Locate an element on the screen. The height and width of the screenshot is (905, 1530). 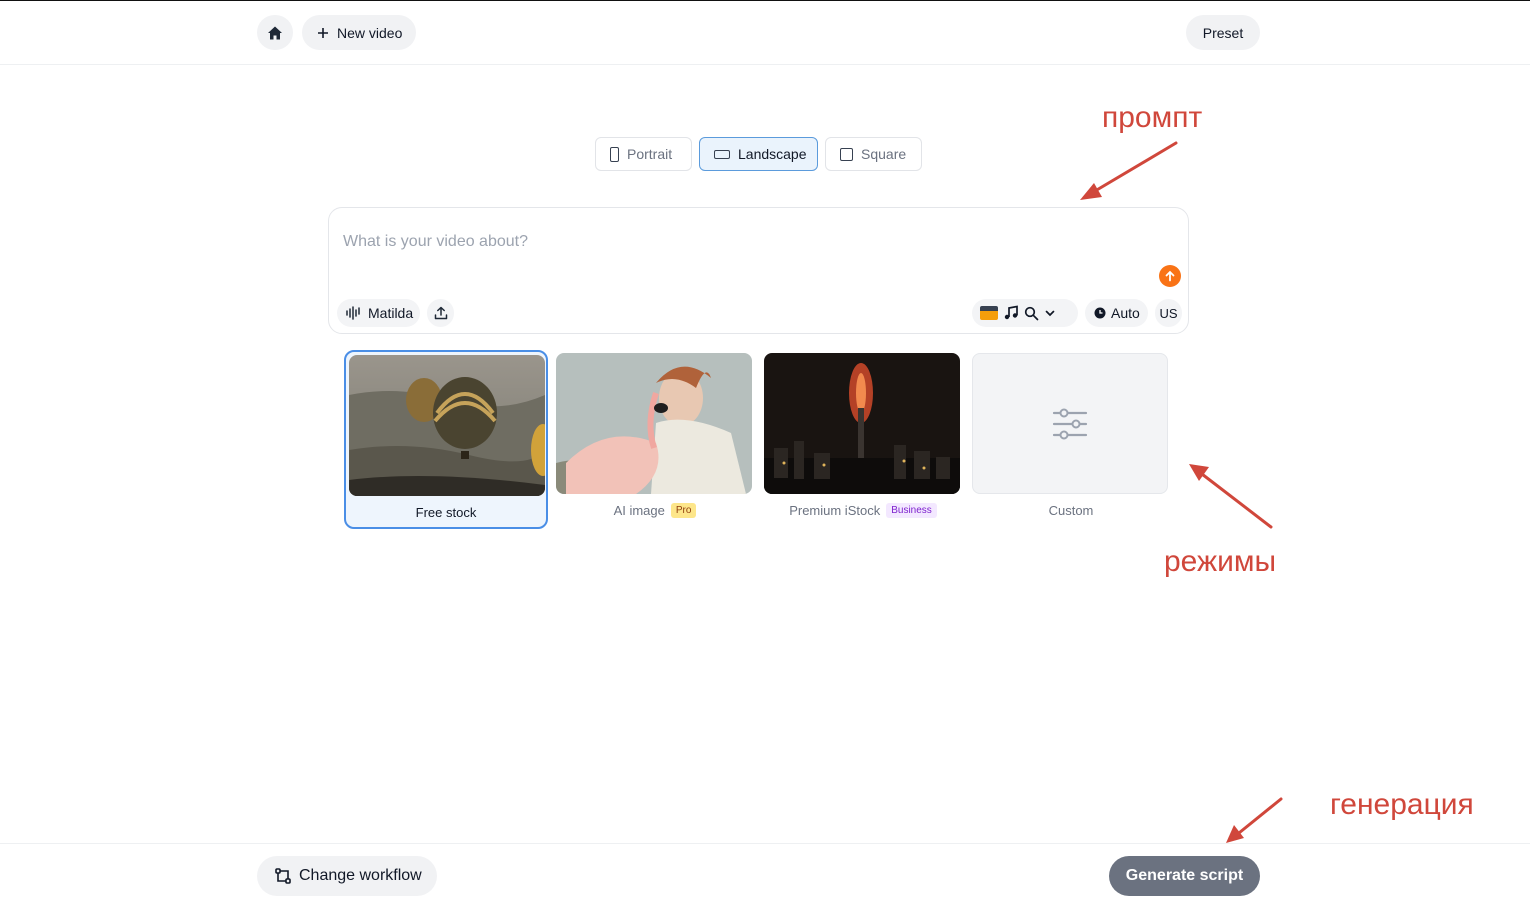
mode-card-ai-image: AI image Pro is located at coordinates (655, 439).